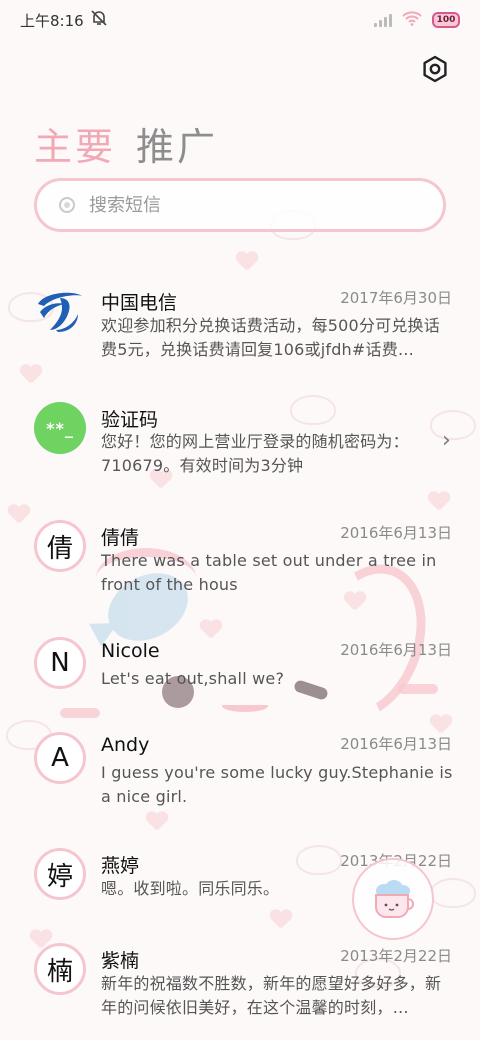 The image size is (480, 1040). Describe the element at coordinates (383, 20) in the screenshot. I see `signal-icon` at that location.